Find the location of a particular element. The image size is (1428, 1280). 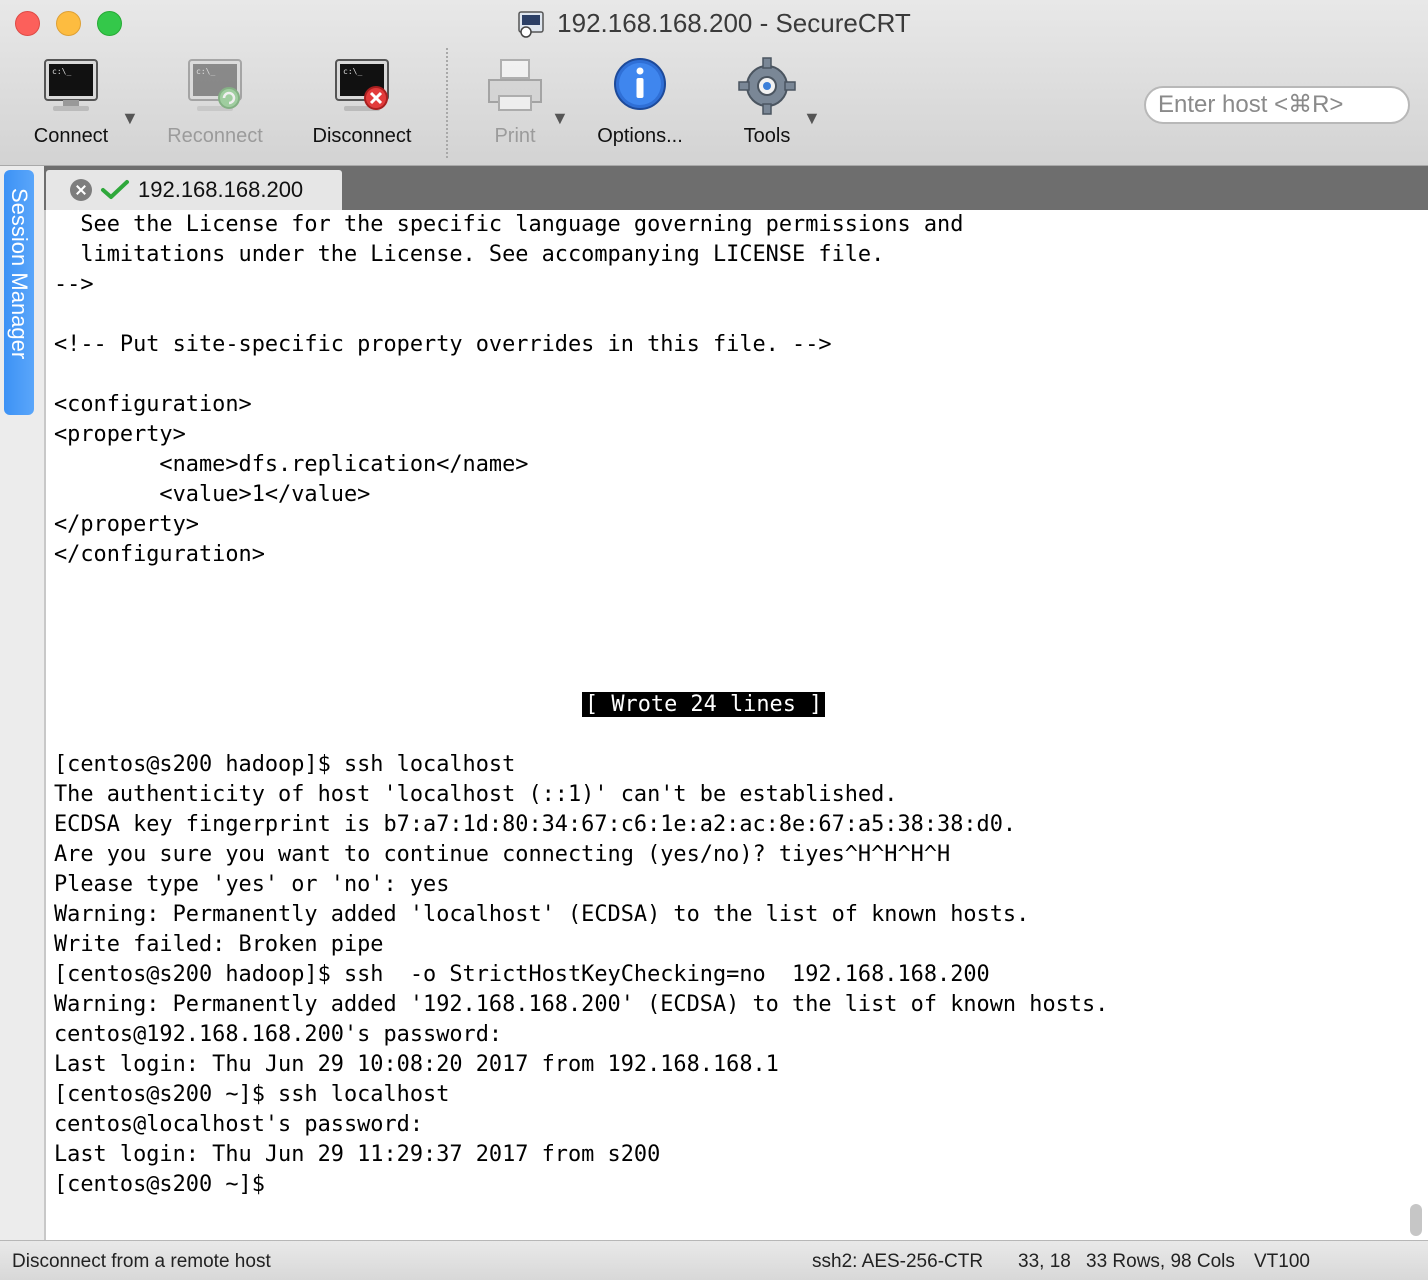

tools-dropdown-icon: ▼ is located at coordinates (812, 118).